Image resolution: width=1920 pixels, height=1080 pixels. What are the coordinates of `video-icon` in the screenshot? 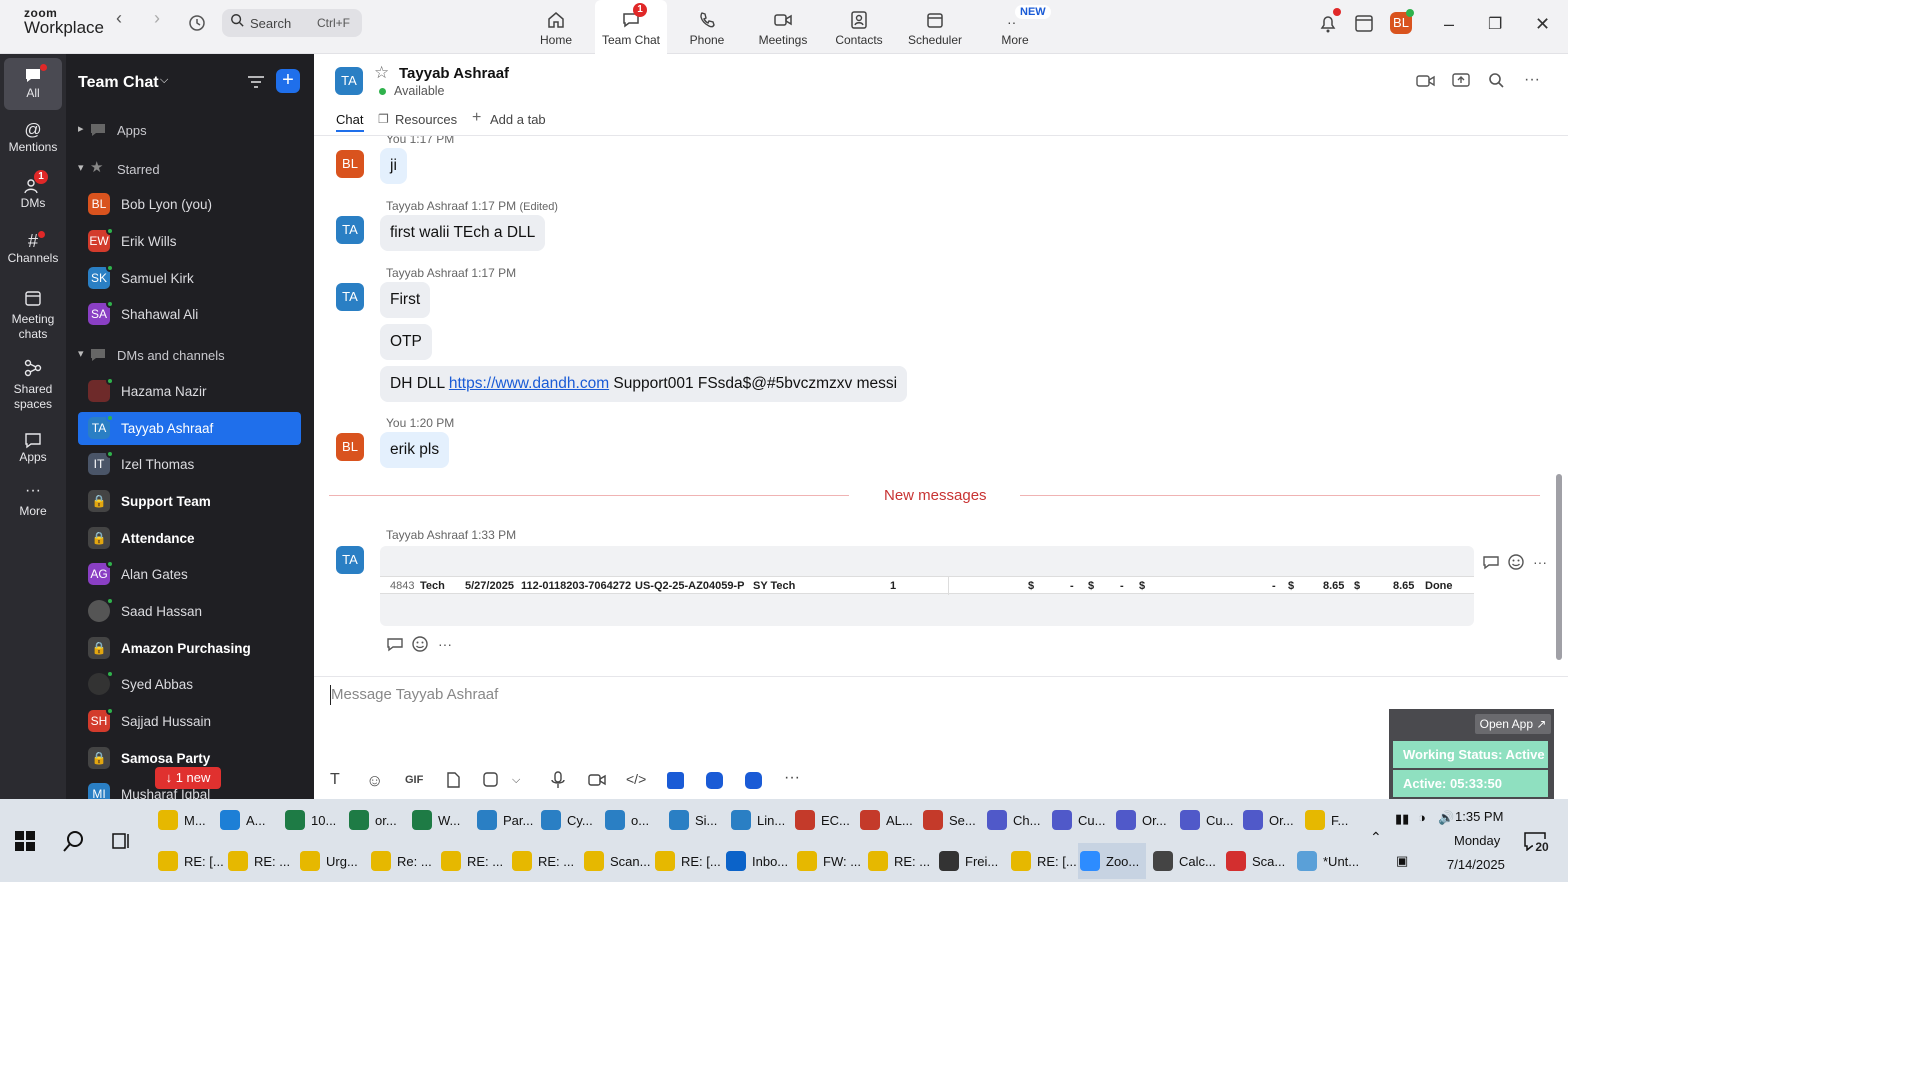 It's located at (1426, 81).